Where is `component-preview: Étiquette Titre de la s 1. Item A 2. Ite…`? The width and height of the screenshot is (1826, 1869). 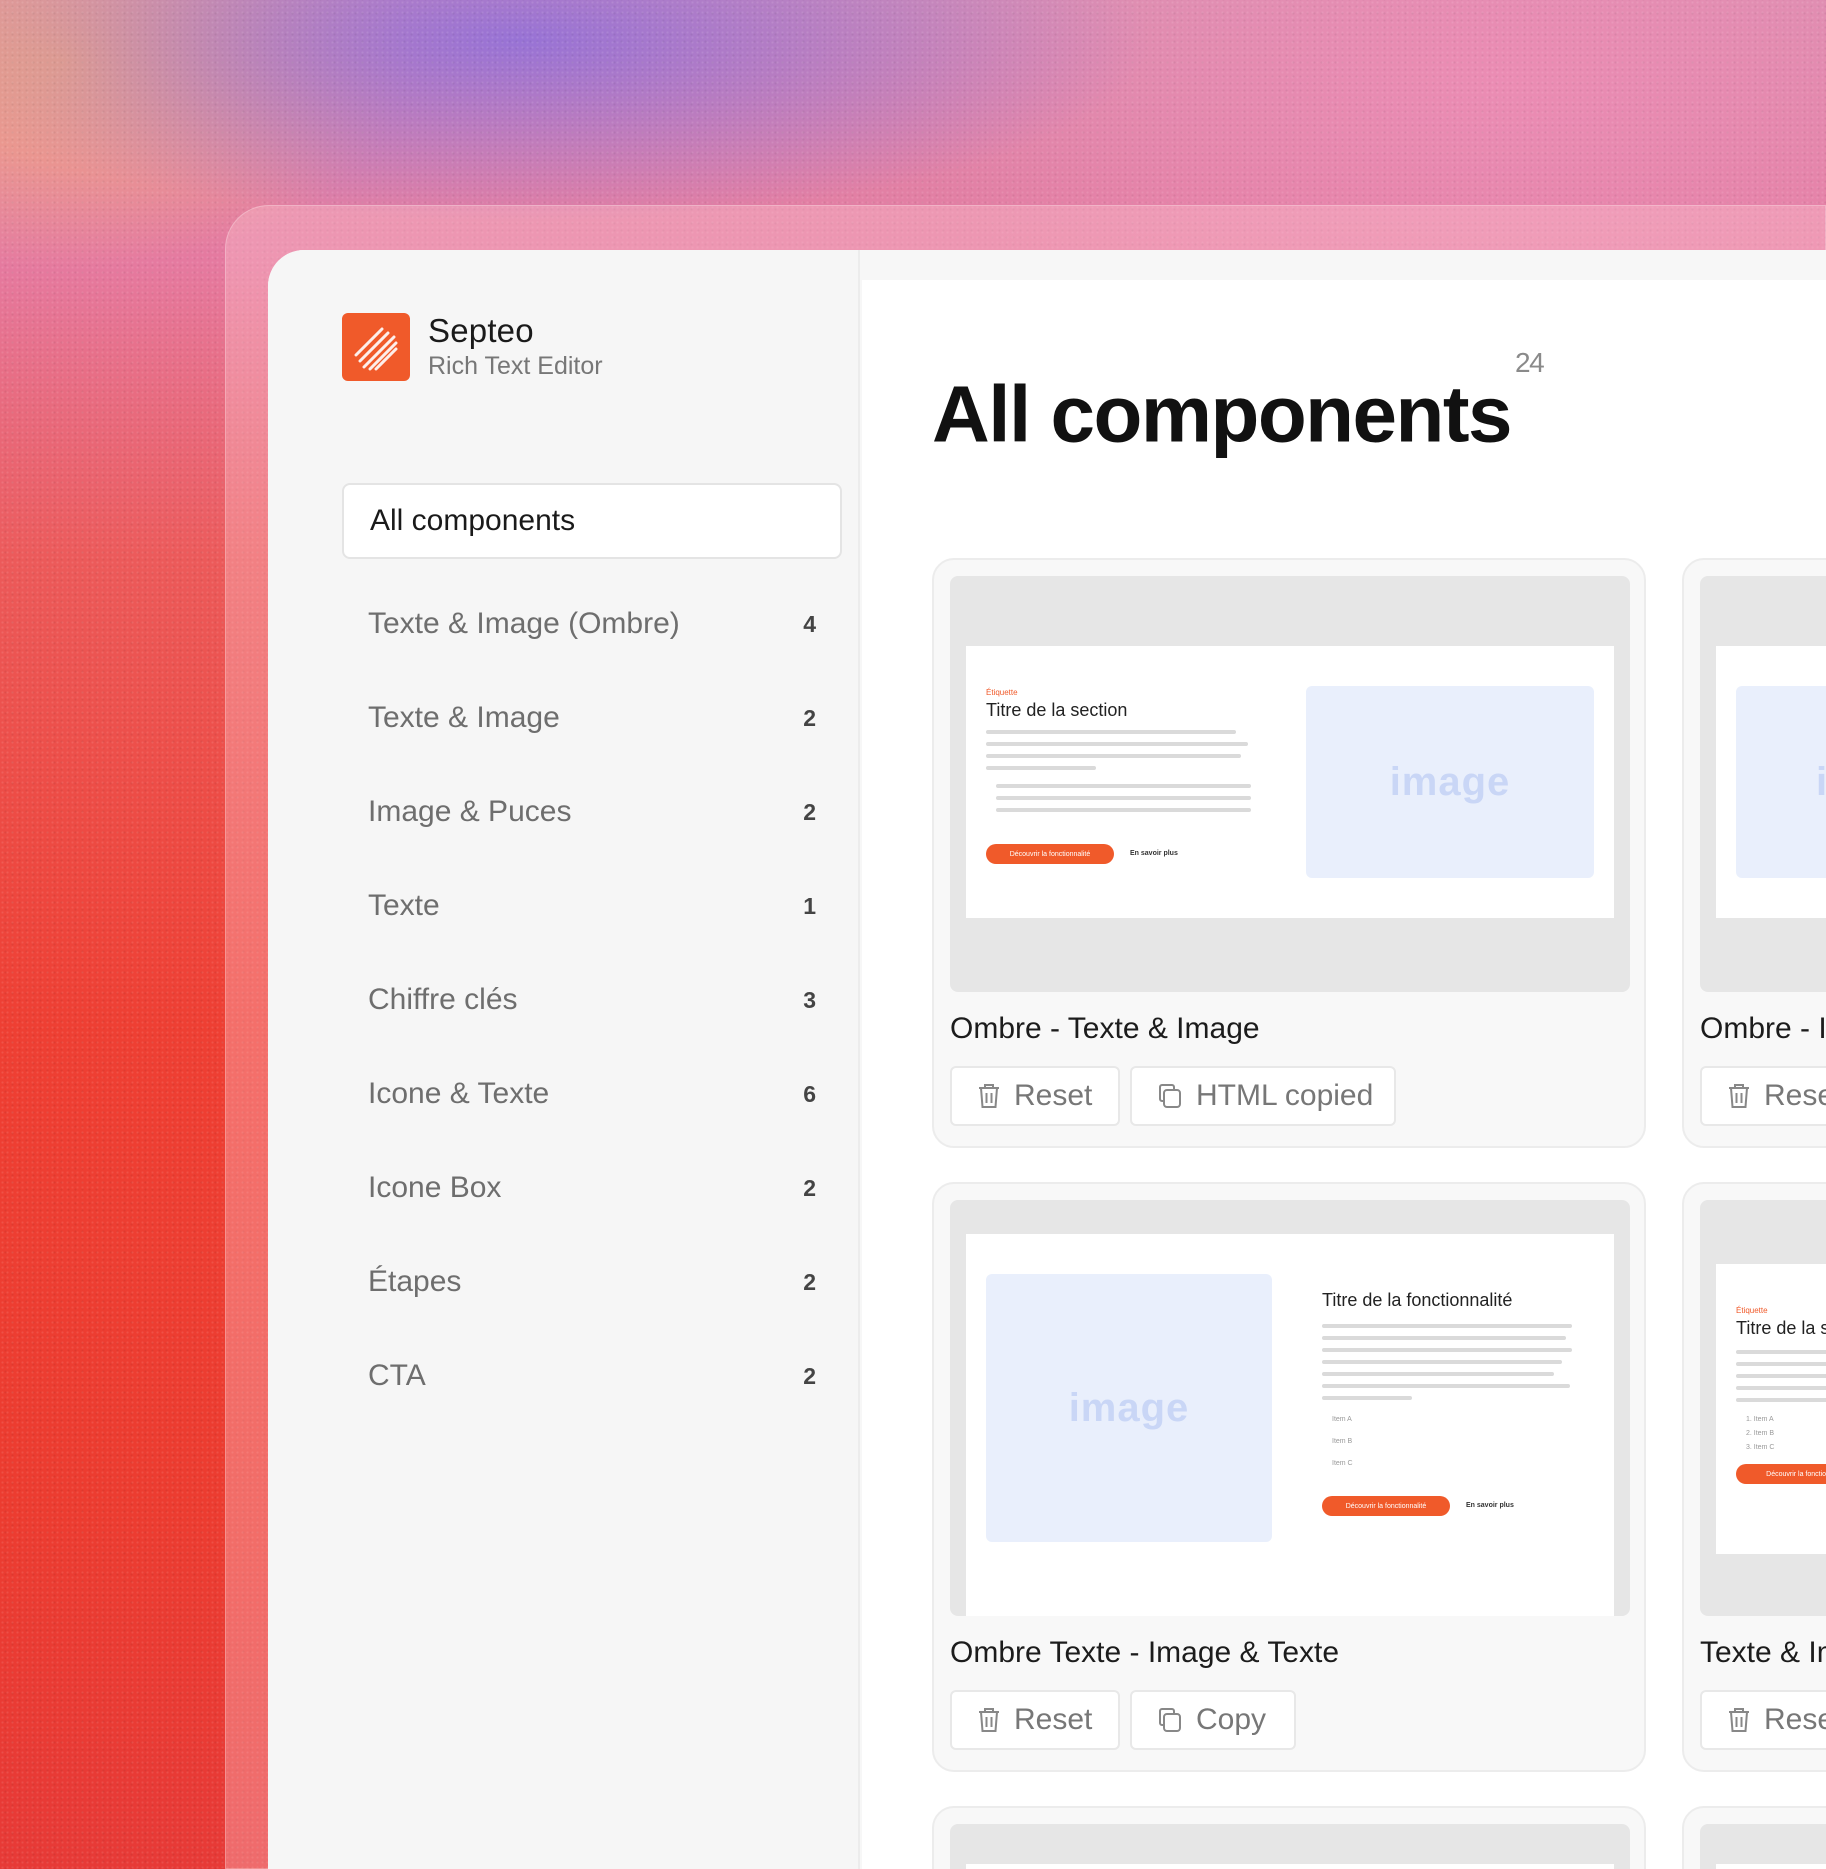
component-preview: Étiquette Titre de la s 1. Item A 2. Ite… is located at coordinates (1763, 1408).